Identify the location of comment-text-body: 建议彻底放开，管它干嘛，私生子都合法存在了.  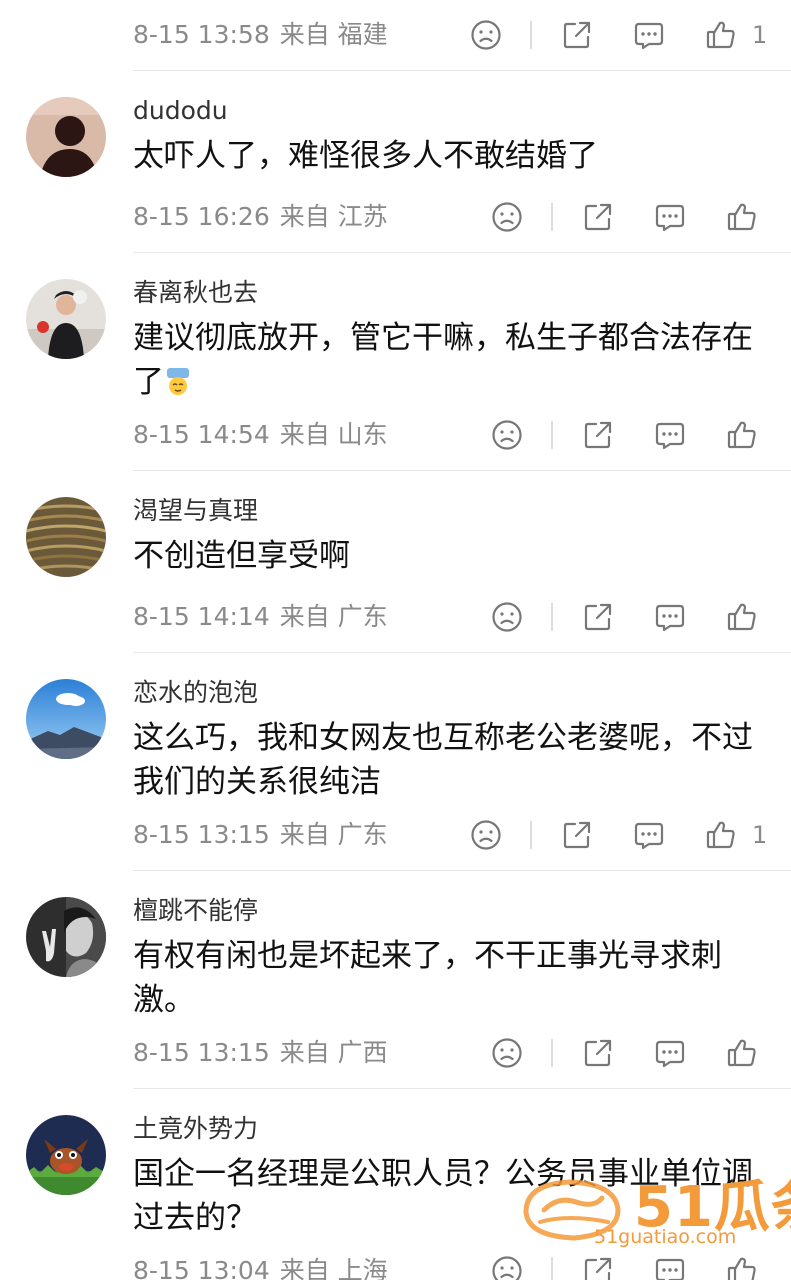
(443, 360).